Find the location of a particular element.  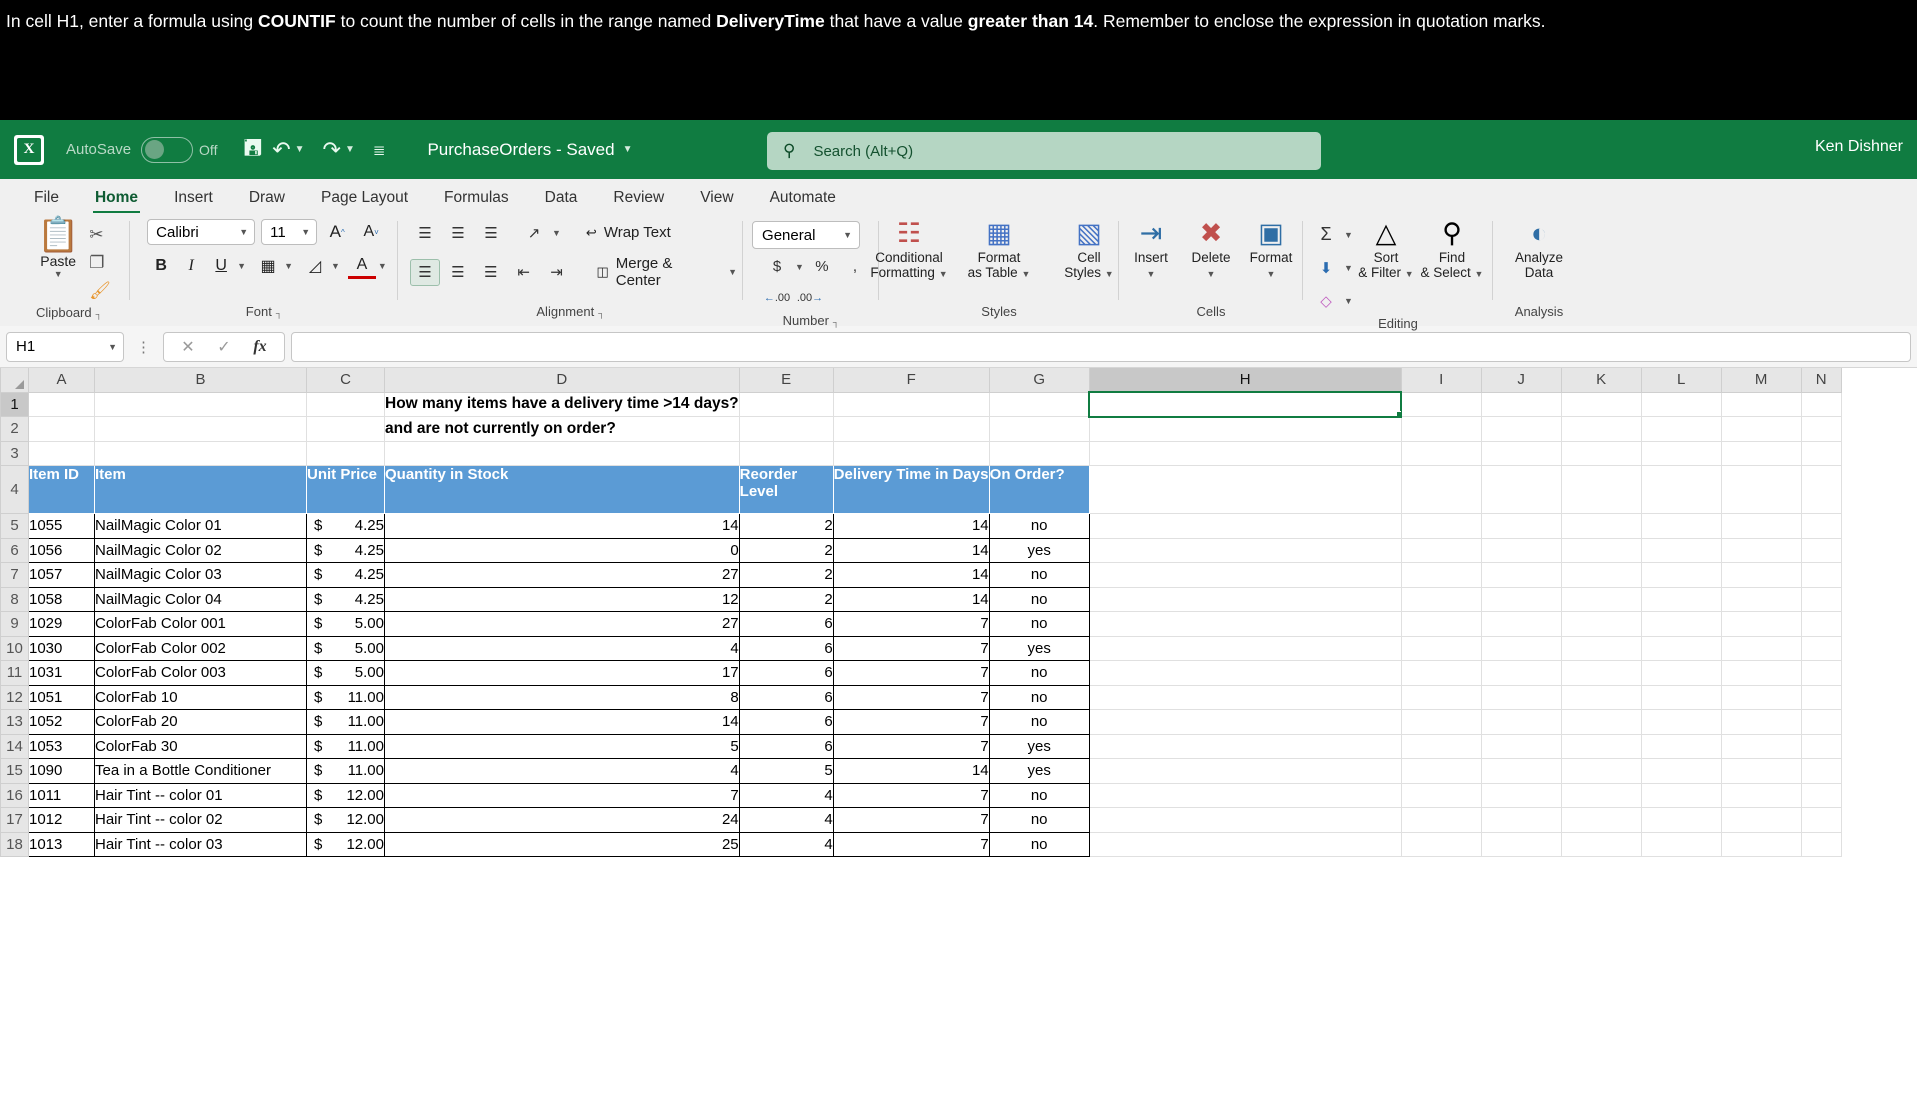

cell-F8: 14 is located at coordinates (911, 599).